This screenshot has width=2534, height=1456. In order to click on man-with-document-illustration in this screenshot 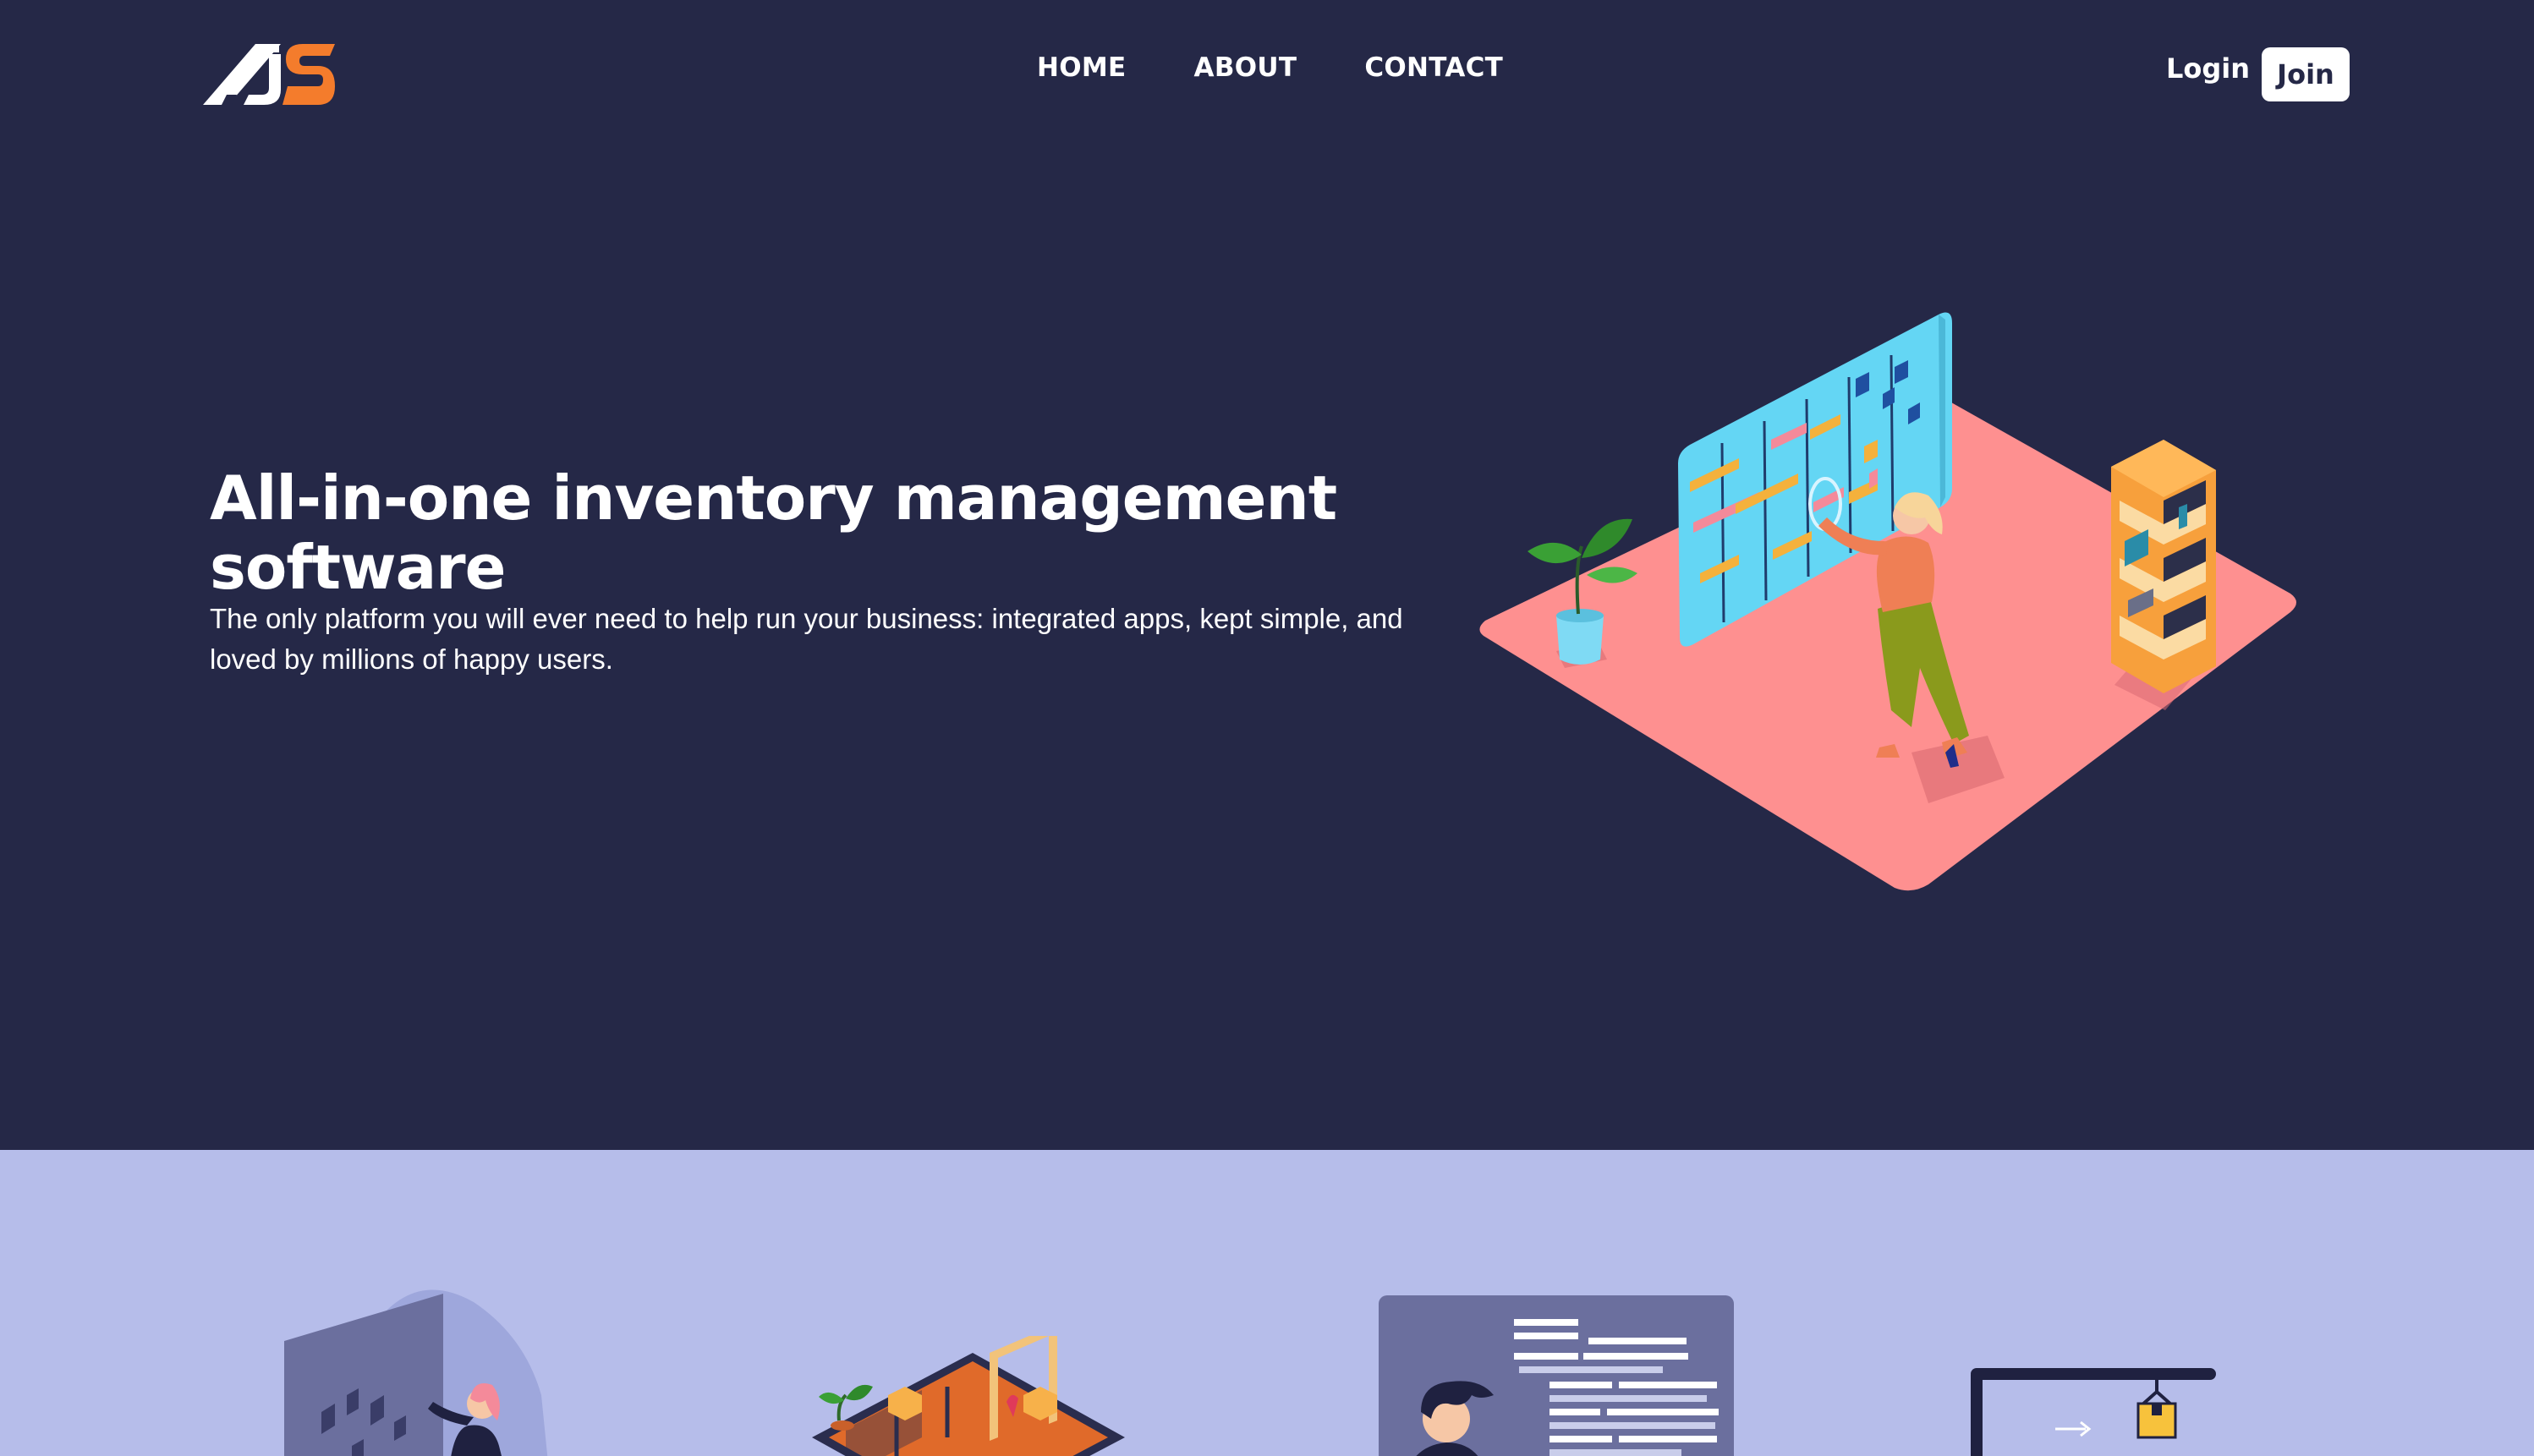, I will do `click(1557, 1376)`.